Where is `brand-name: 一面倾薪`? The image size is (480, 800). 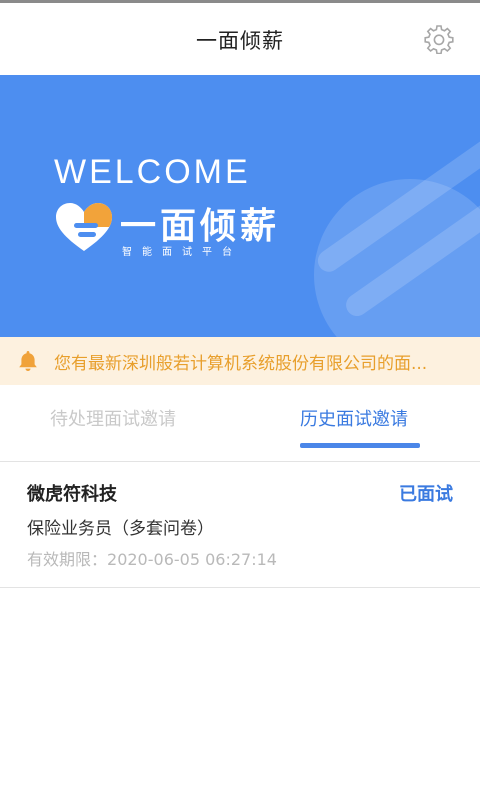 brand-name: 一面倾薪 is located at coordinates (200, 226).